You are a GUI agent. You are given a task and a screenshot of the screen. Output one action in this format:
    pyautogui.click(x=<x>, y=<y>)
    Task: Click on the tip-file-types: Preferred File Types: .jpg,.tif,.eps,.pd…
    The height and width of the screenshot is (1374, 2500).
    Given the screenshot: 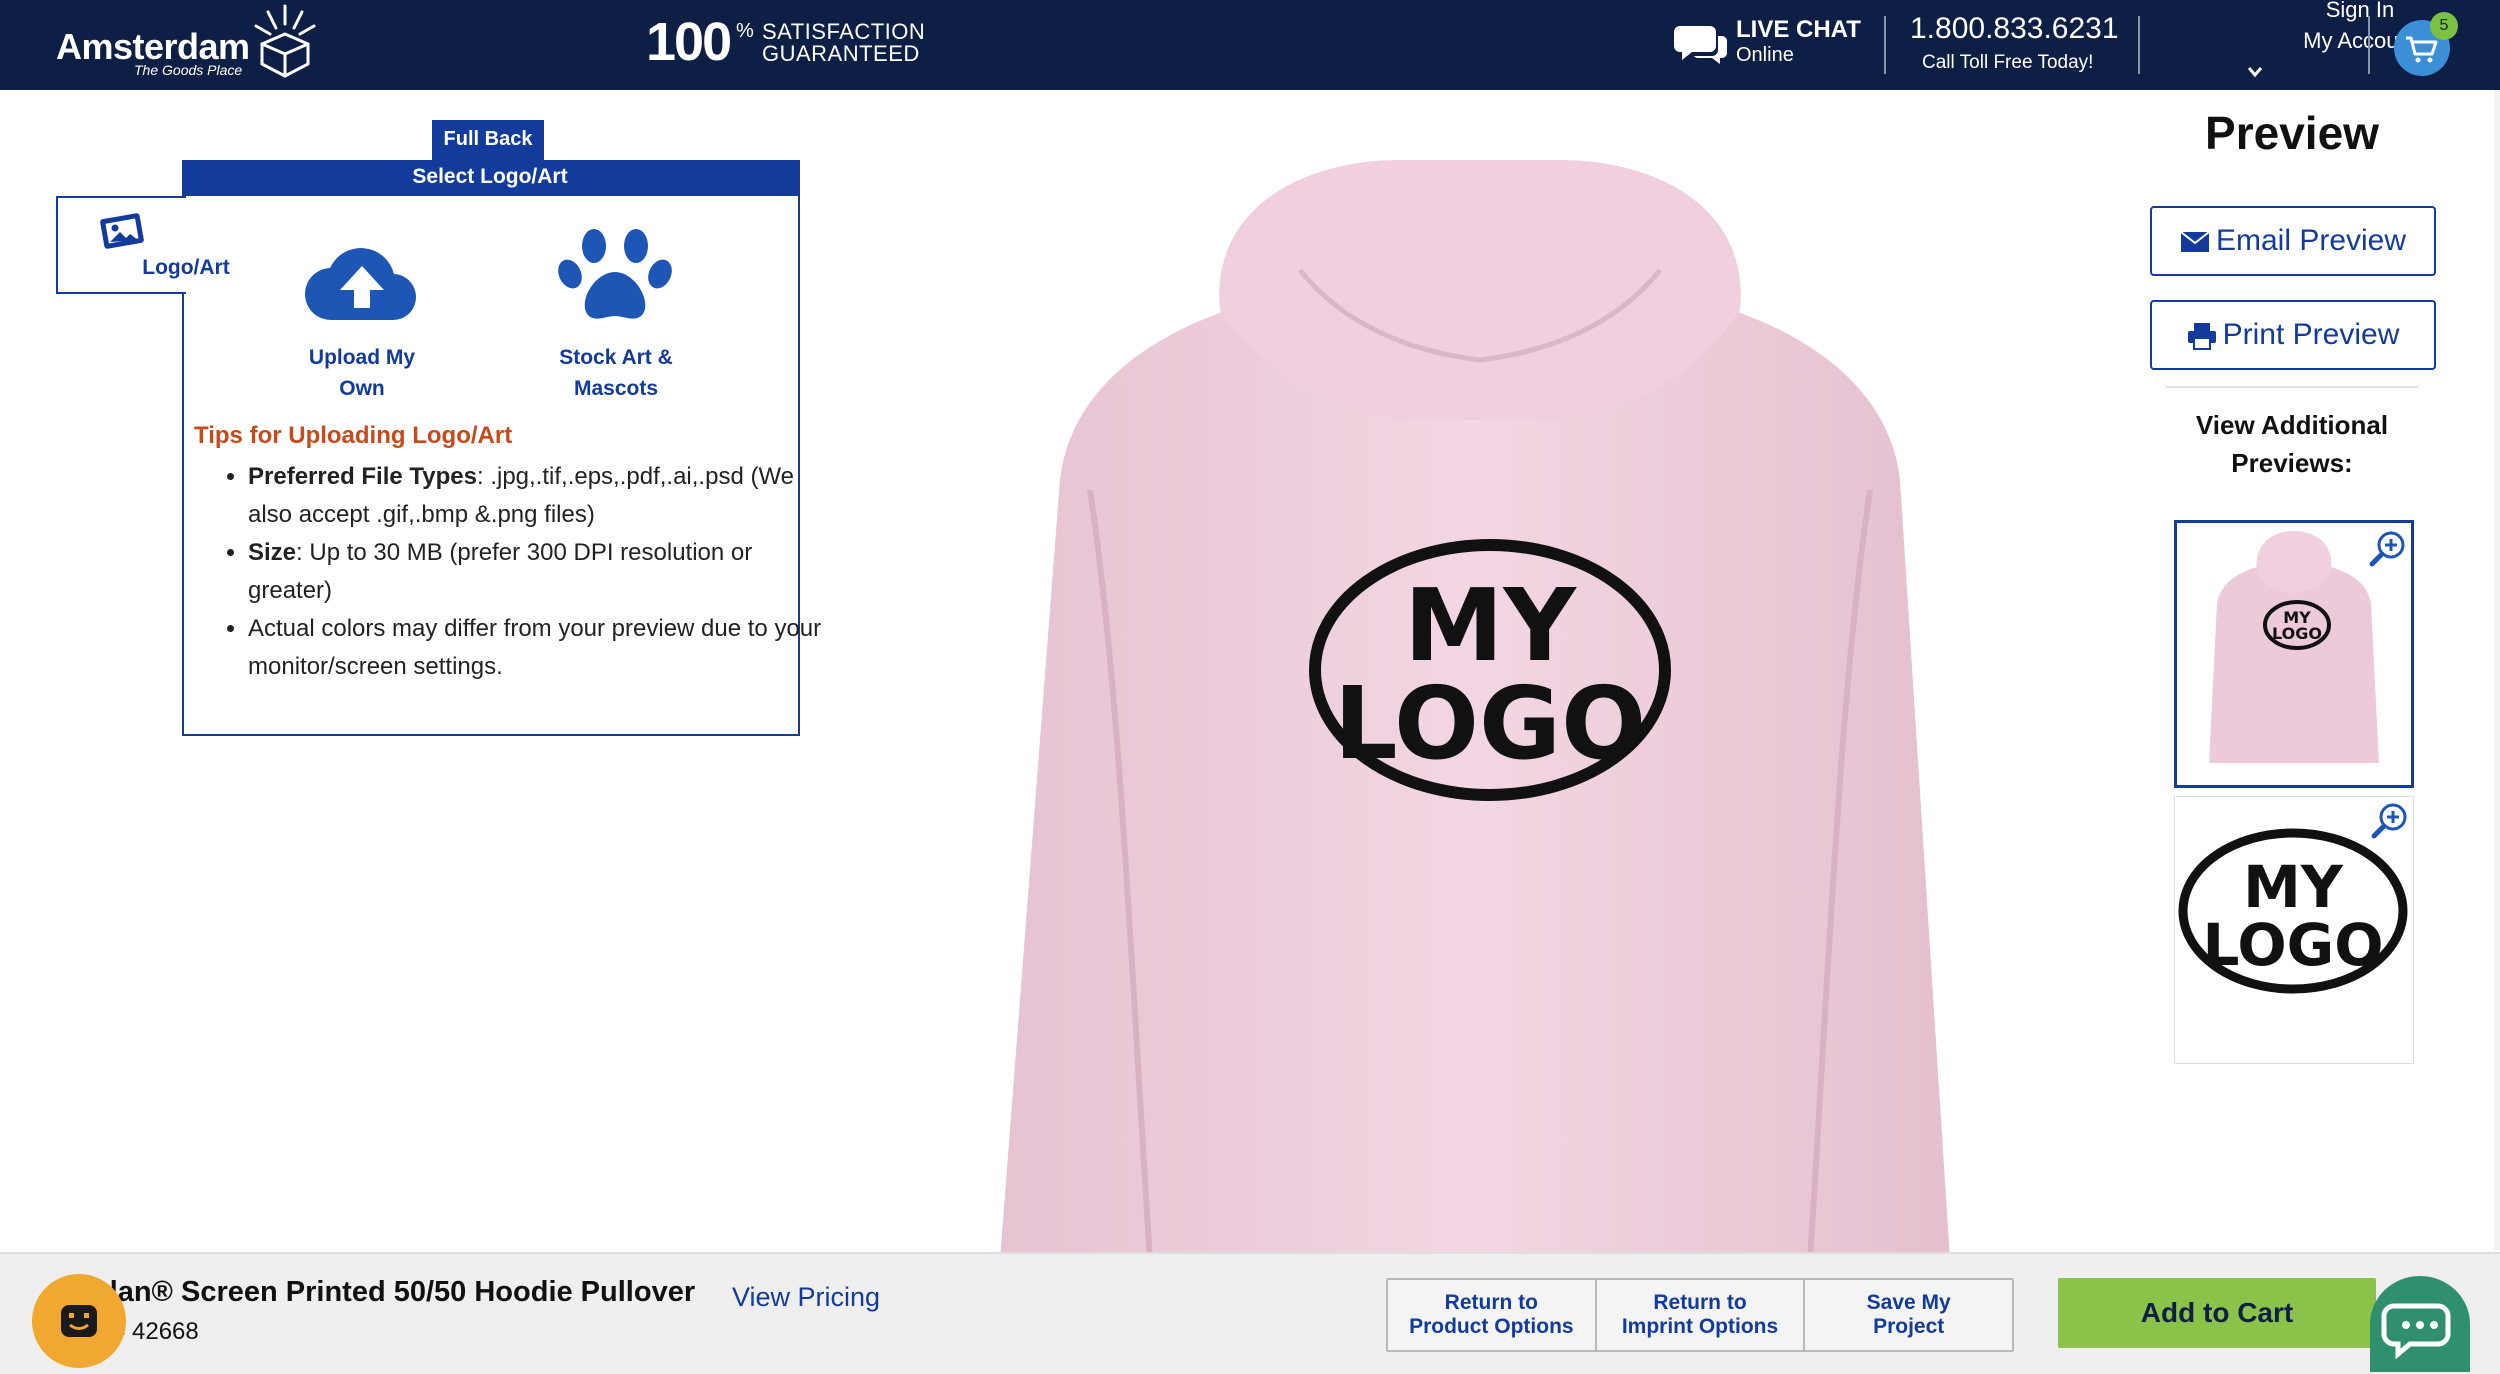 What is the action you would take?
    pyautogui.click(x=543, y=496)
    